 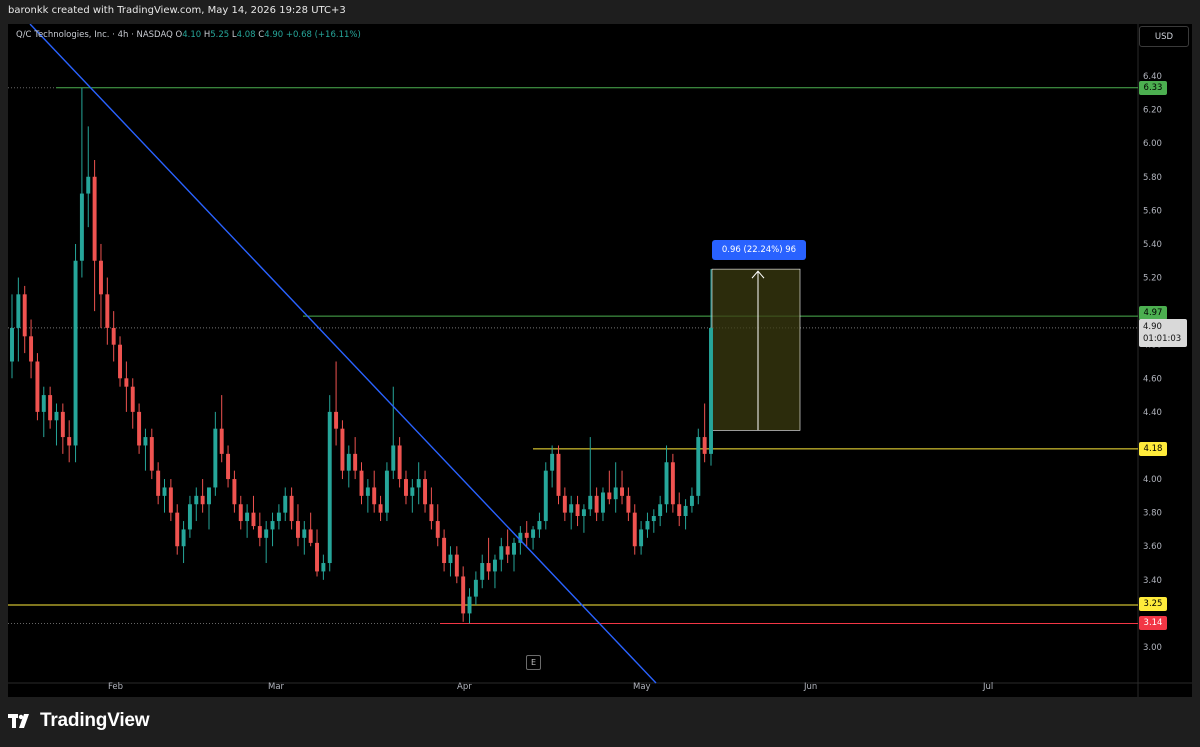 What do you see at coordinates (1152, 480) in the screenshot?
I see `y-tick-label: 4.00` at bounding box center [1152, 480].